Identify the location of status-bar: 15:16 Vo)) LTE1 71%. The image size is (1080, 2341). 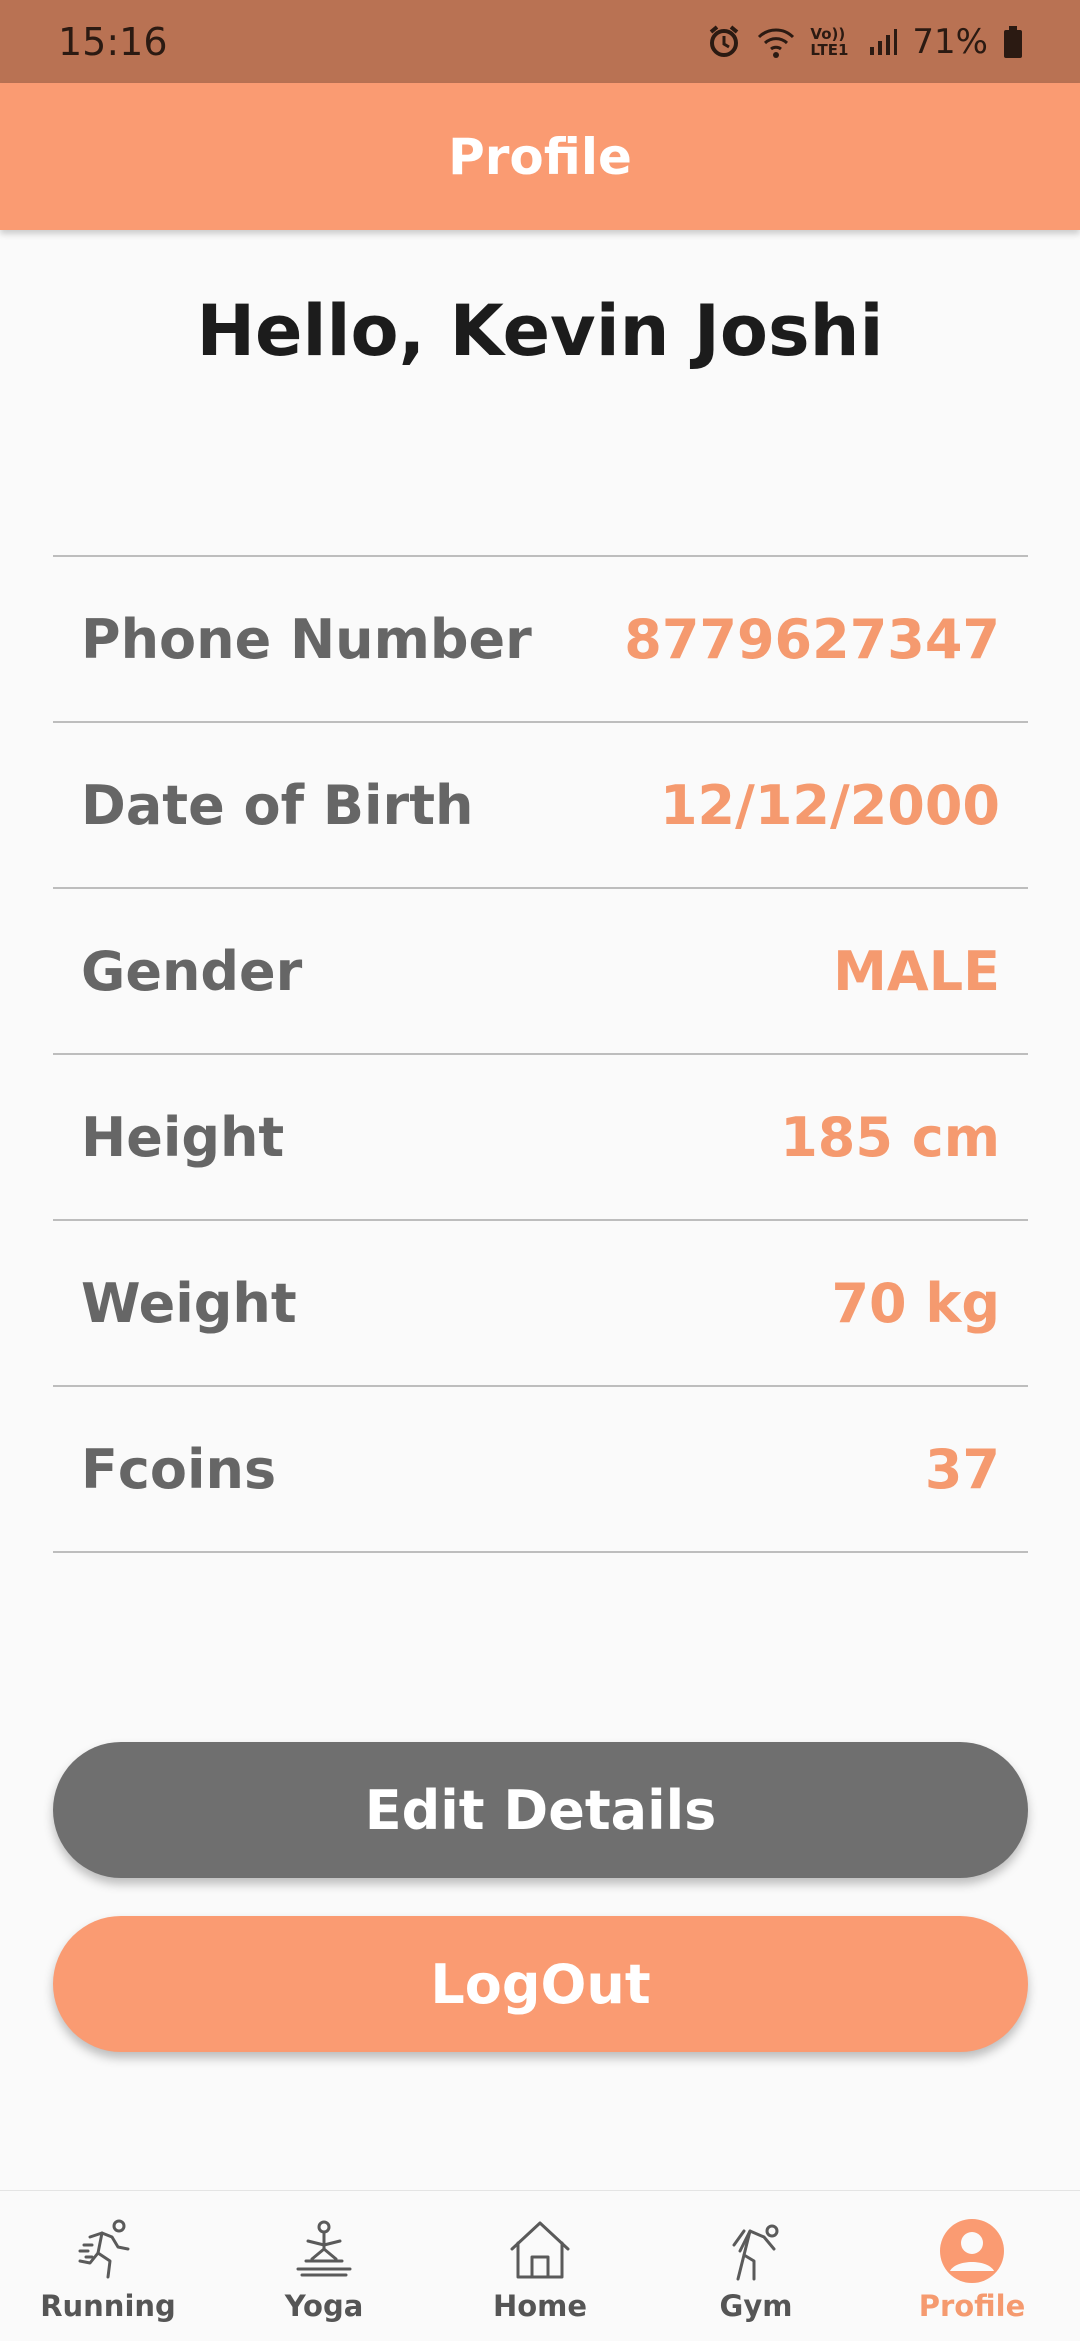
(540, 41).